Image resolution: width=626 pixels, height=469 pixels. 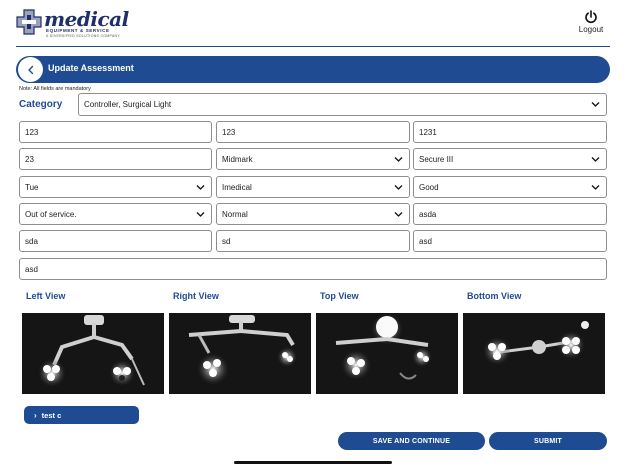 What do you see at coordinates (51, 415) in the screenshot?
I see `section-label: test c` at bounding box center [51, 415].